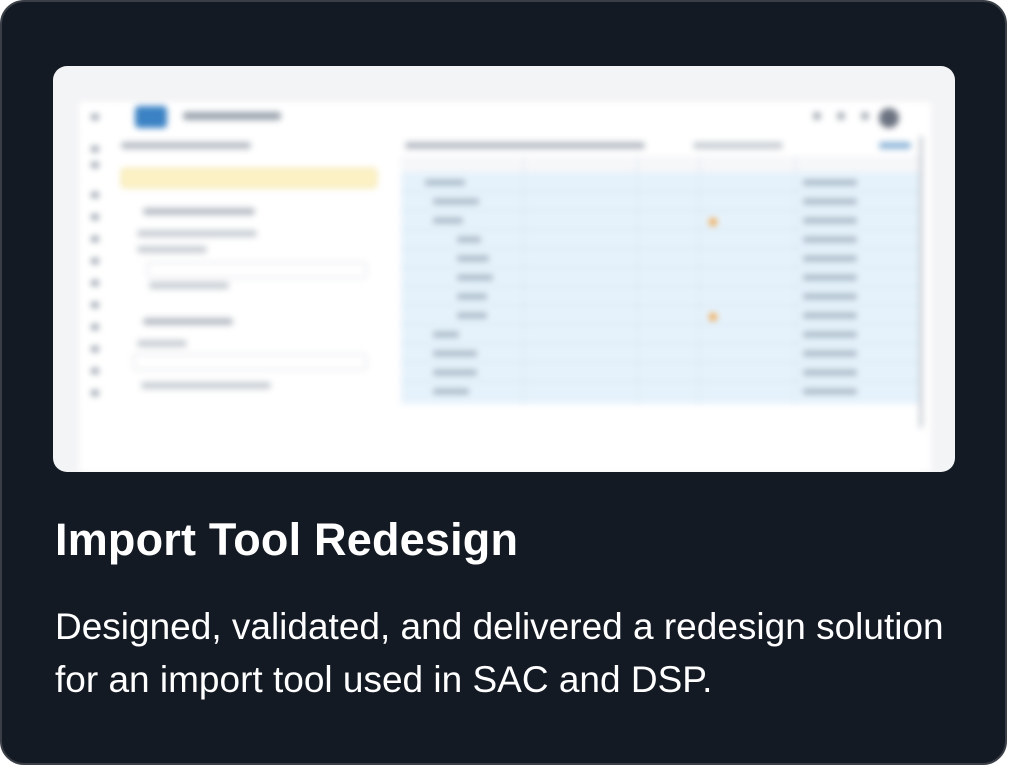  I want to click on panel-heading, so click(186, 145).